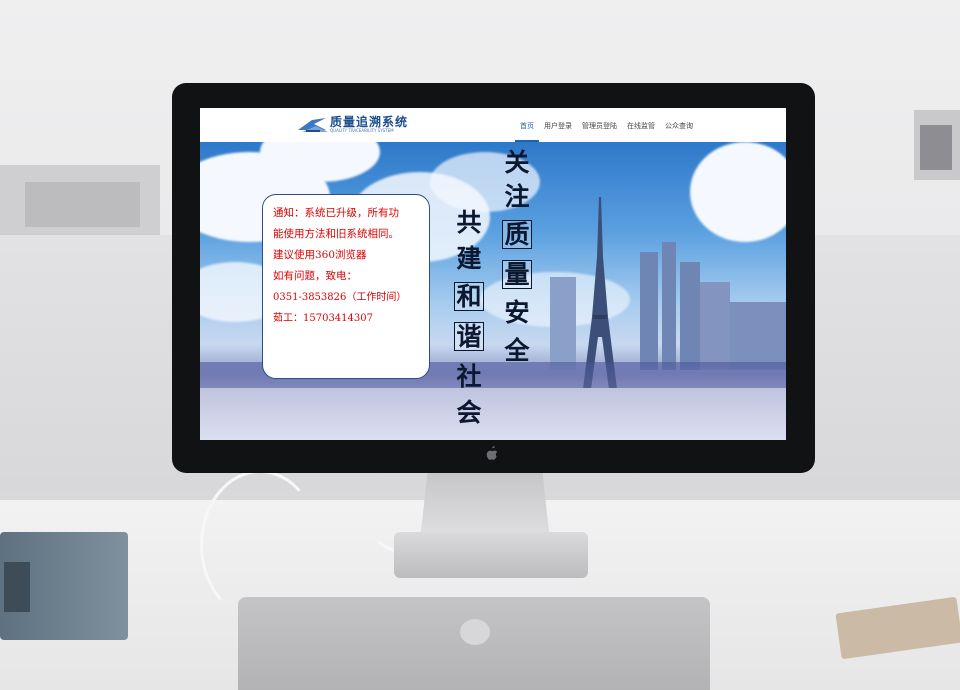 This screenshot has height=690, width=960. Describe the element at coordinates (558, 125) in the screenshot. I see `nav-item-user-login: 用户登录` at that location.